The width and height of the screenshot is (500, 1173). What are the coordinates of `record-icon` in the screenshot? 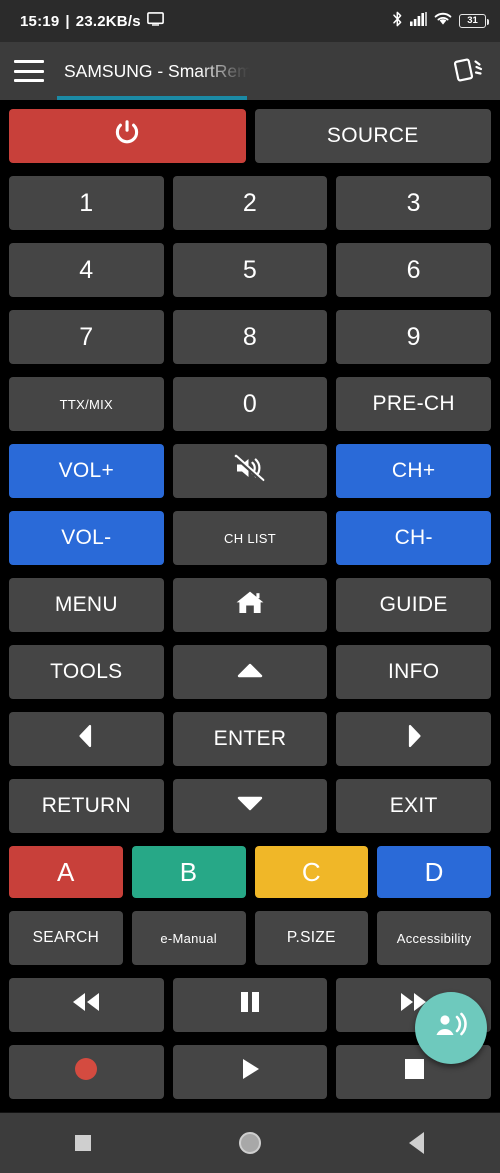 It's located at (86, 1072).